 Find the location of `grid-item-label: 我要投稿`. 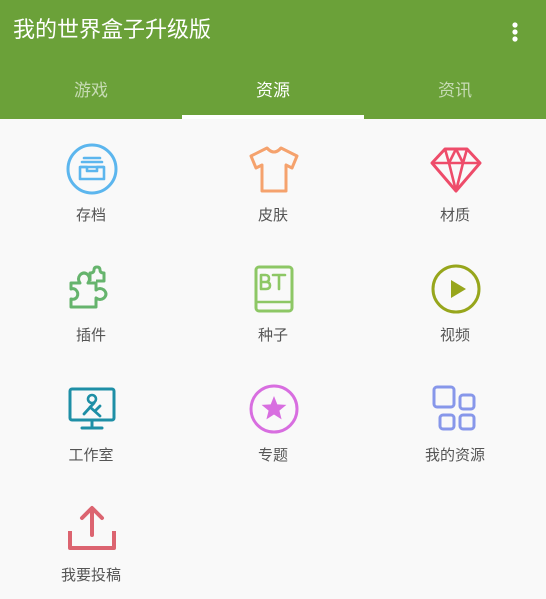

grid-item-label: 我要投稿 is located at coordinates (90, 575).